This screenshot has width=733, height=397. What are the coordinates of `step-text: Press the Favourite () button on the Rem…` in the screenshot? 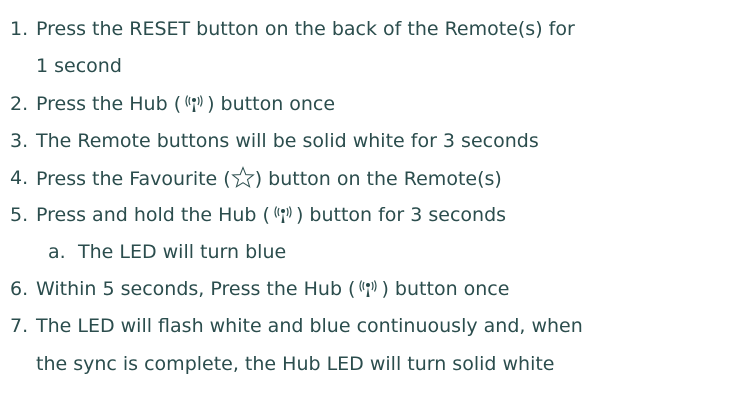 It's located at (269, 180).